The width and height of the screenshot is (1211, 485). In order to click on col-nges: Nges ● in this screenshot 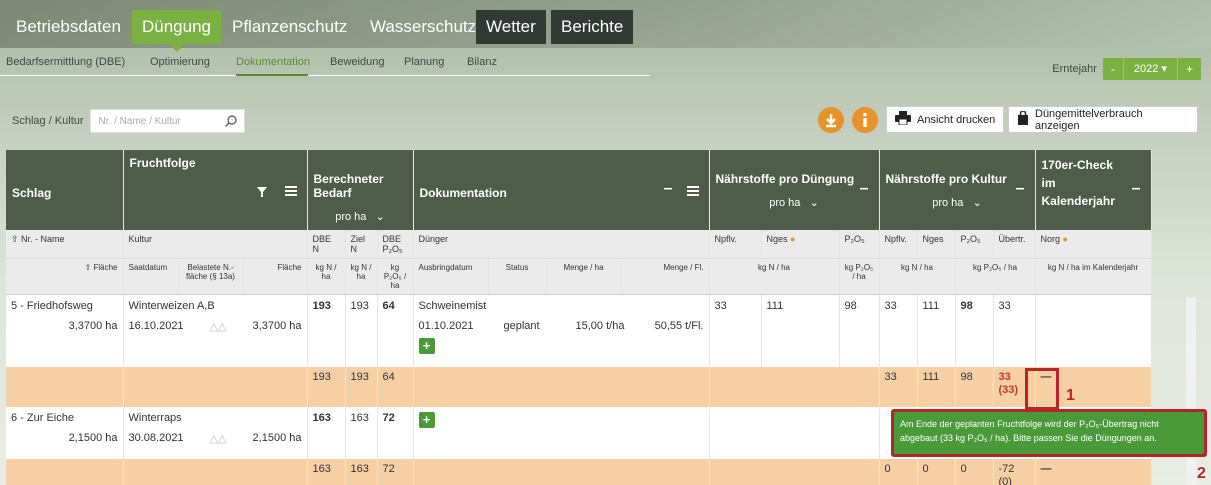, I will do `click(800, 244)`.